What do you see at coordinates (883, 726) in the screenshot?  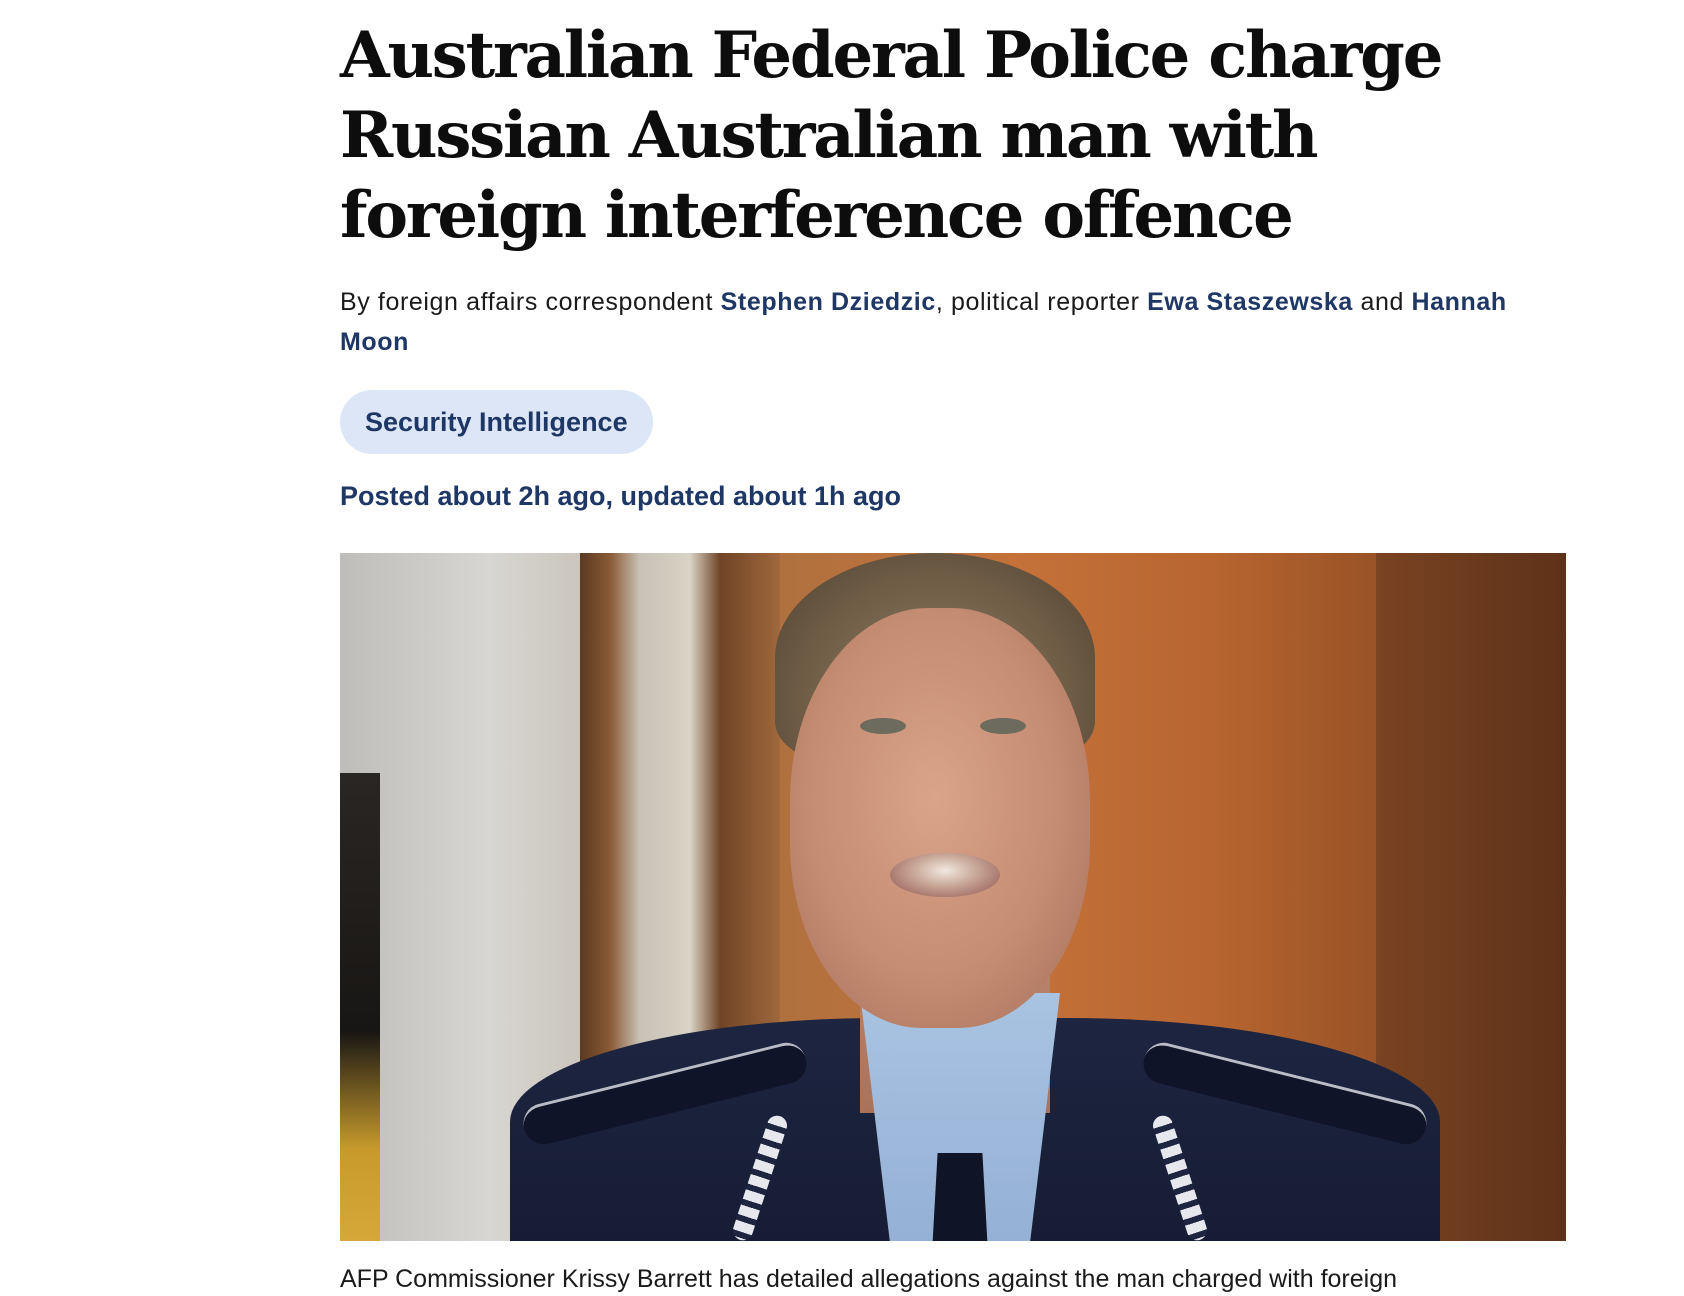 I see `hero-image-eye-left` at bounding box center [883, 726].